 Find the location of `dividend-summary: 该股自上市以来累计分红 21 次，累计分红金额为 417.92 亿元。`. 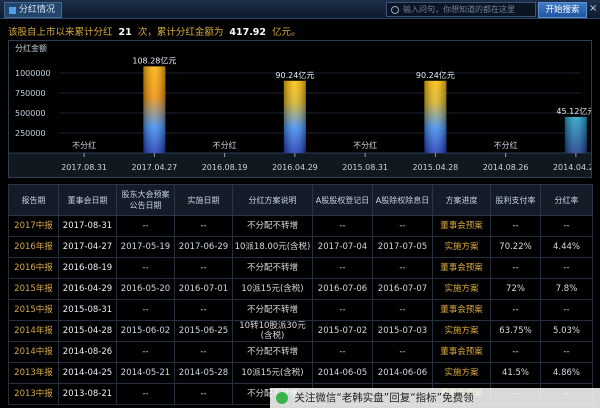

dividend-summary: 该股自上市以来累计分红 21 次，累计分红金额为 417.92 亿元。 is located at coordinates (154, 31).